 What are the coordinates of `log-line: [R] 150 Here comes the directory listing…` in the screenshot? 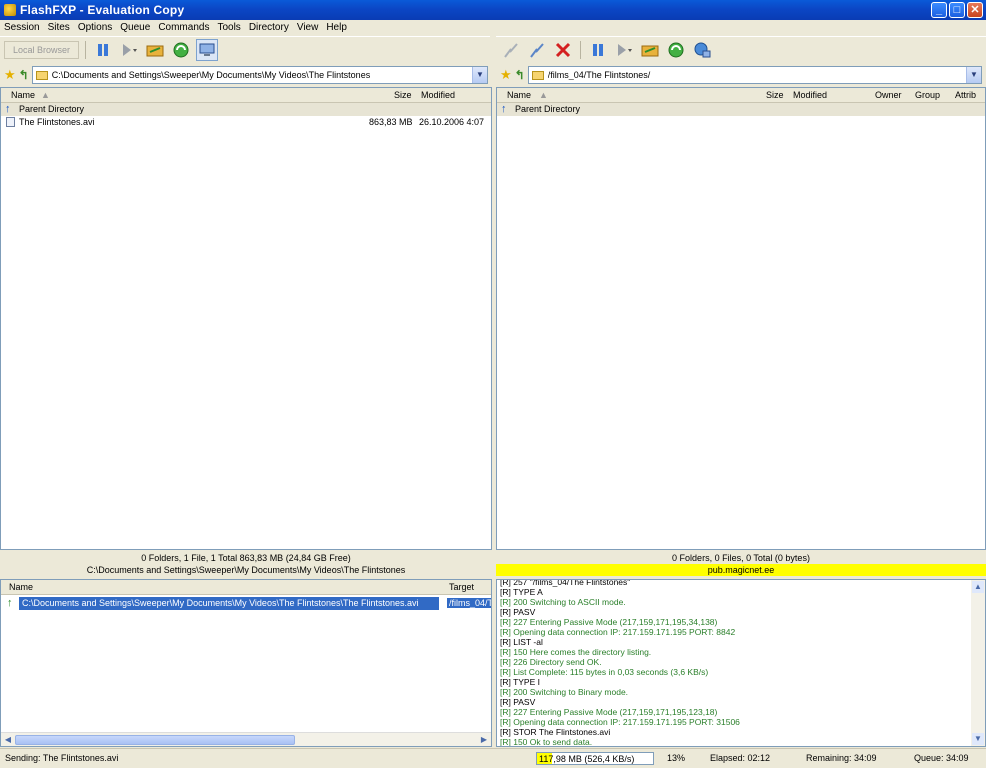 It's located at (576, 652).